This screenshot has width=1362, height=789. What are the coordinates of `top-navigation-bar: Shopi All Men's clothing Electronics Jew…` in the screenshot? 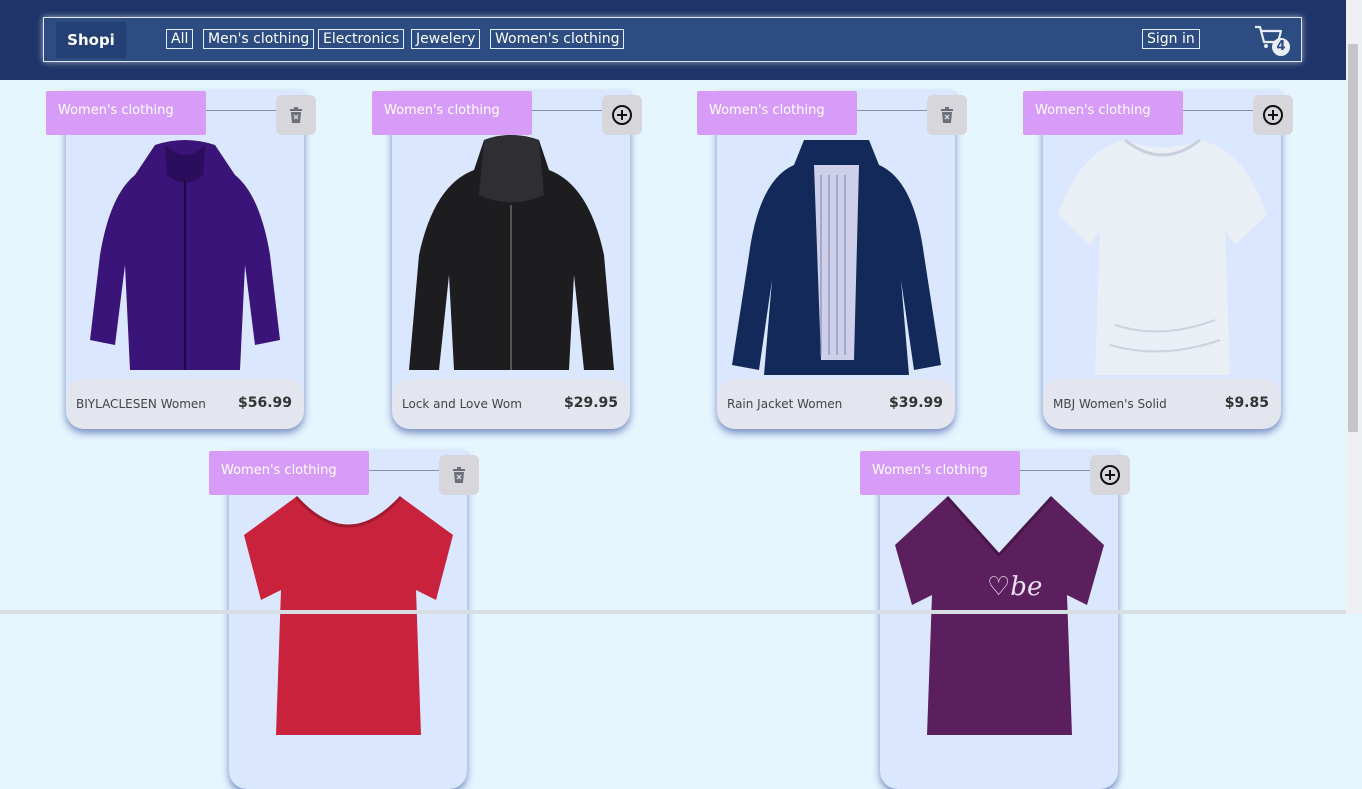 It's located at (673, 40).